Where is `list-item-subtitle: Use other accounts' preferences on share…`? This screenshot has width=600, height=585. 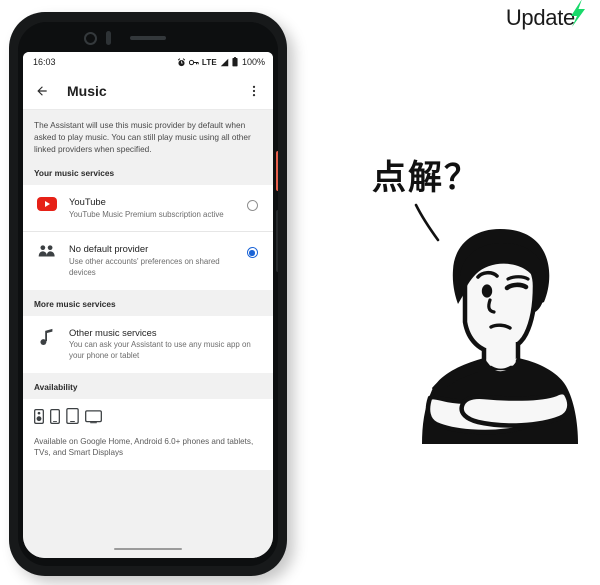 list-item-subtitle: Use other accounts' preferences on share… is located at coordinates (144, 267).